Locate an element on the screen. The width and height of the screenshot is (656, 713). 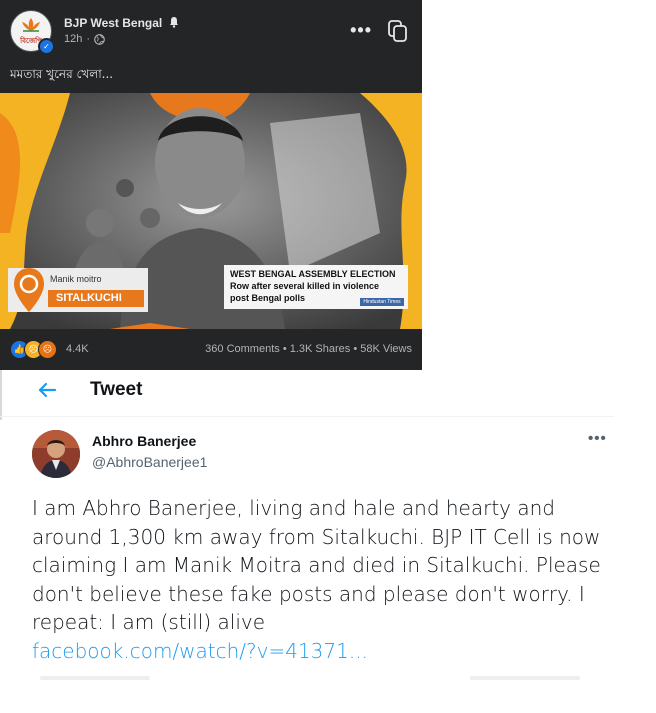
copy-icon is located at coordinates (398, 31).